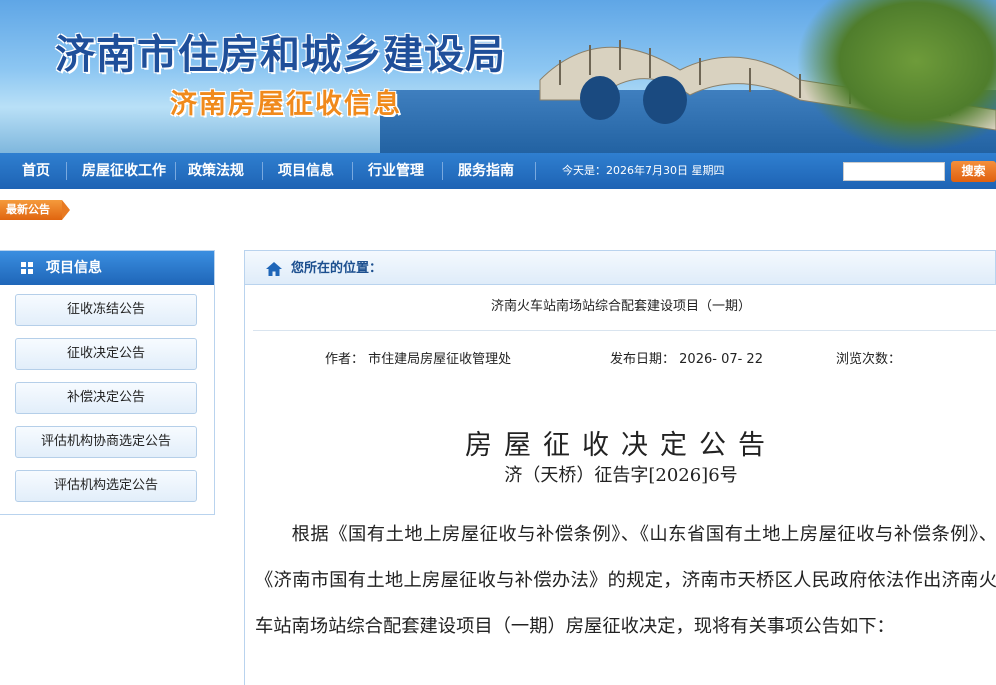  I want to click on sidebar-item-appraisal-negotiation-notice: 评估机构协商选定公告, so click(106, 442).